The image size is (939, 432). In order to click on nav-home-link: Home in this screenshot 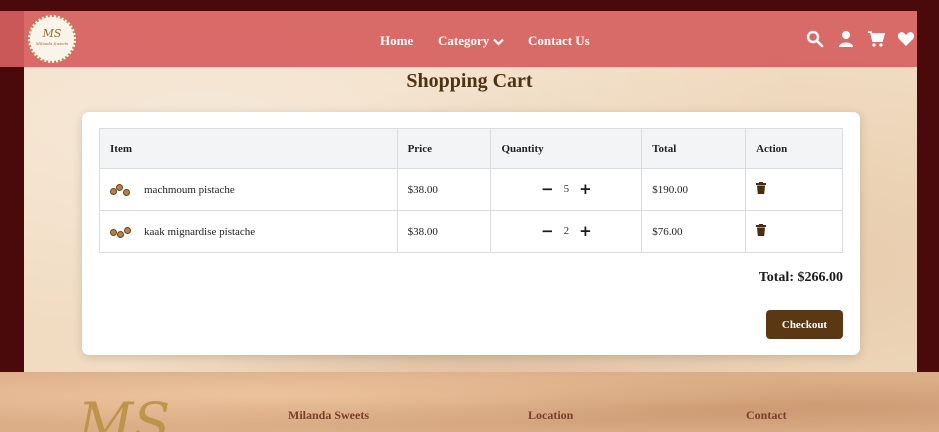, I will do `click(396, 41)`.